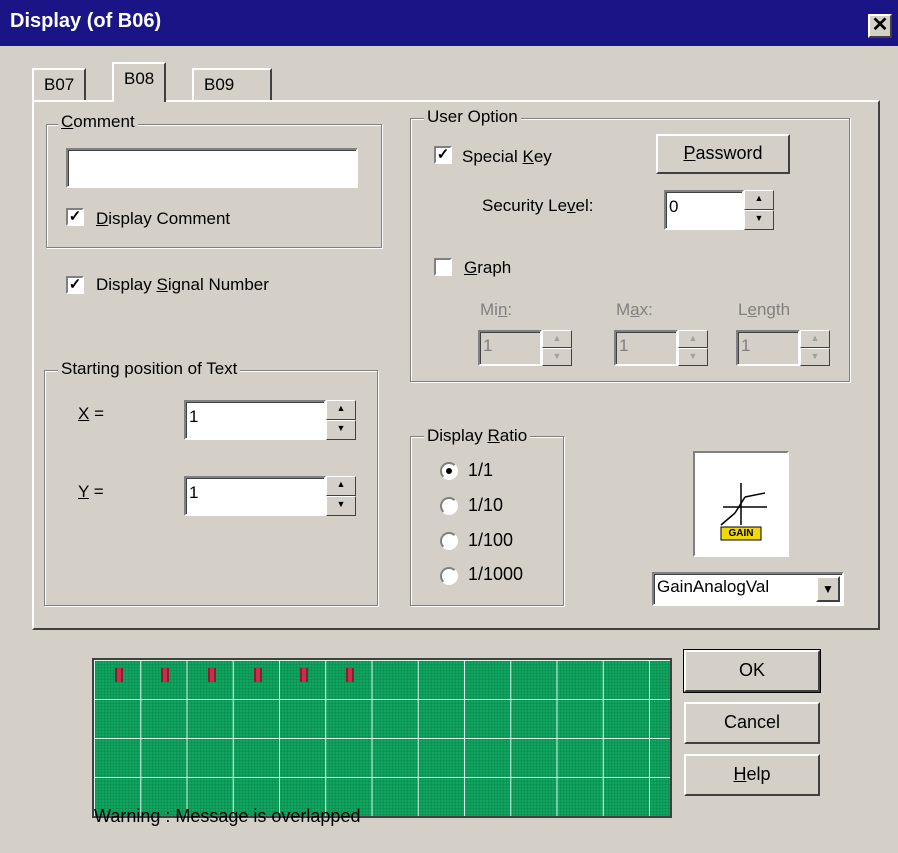 Image resolution: width=898 pixels, height=853 pixels. What do you see at coordinates (752, 775) in the screenshot?
I see `help-button: Help` at bounding box center [752, 775].